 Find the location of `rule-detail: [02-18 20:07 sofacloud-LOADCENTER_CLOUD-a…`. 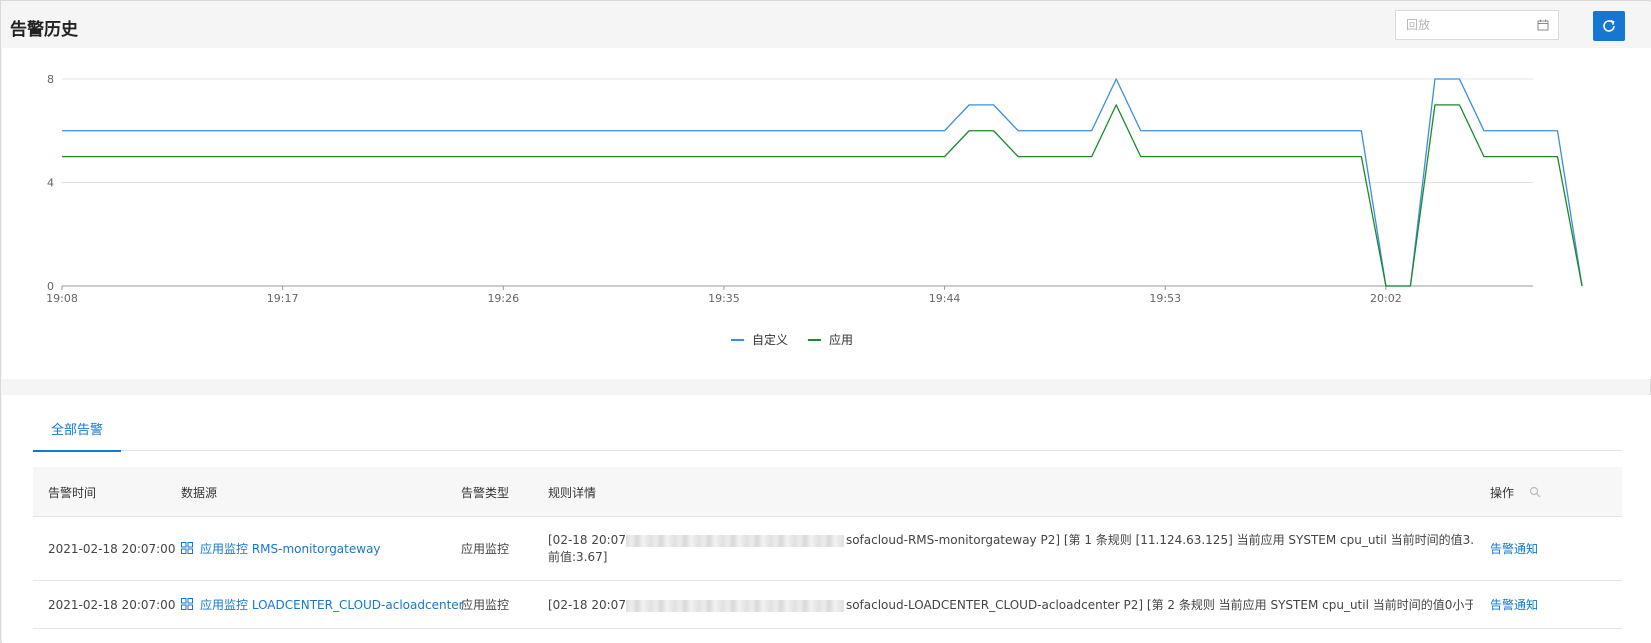

rule-detail: [02-18 20:07 sofacloud-LOADCENTER_CLOUD-a… is located at coordinates (1010, 605).